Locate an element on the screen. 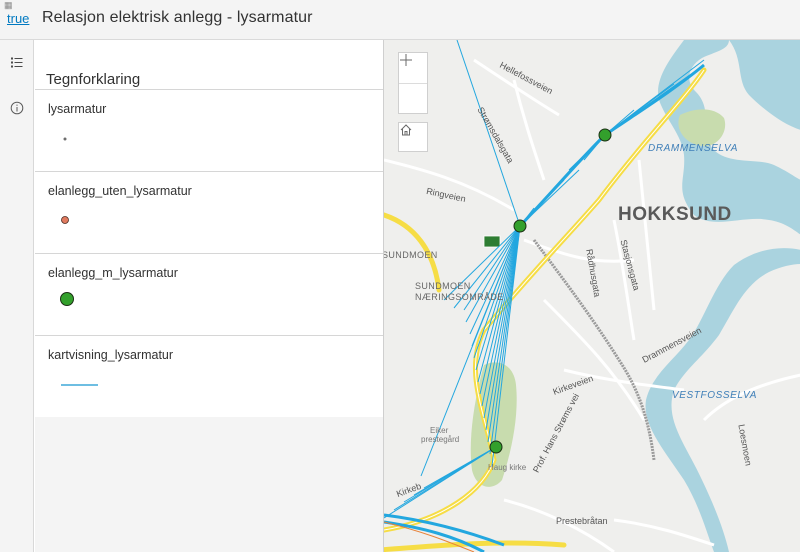  brand: ▦ true is located at coordinates (17, 13).